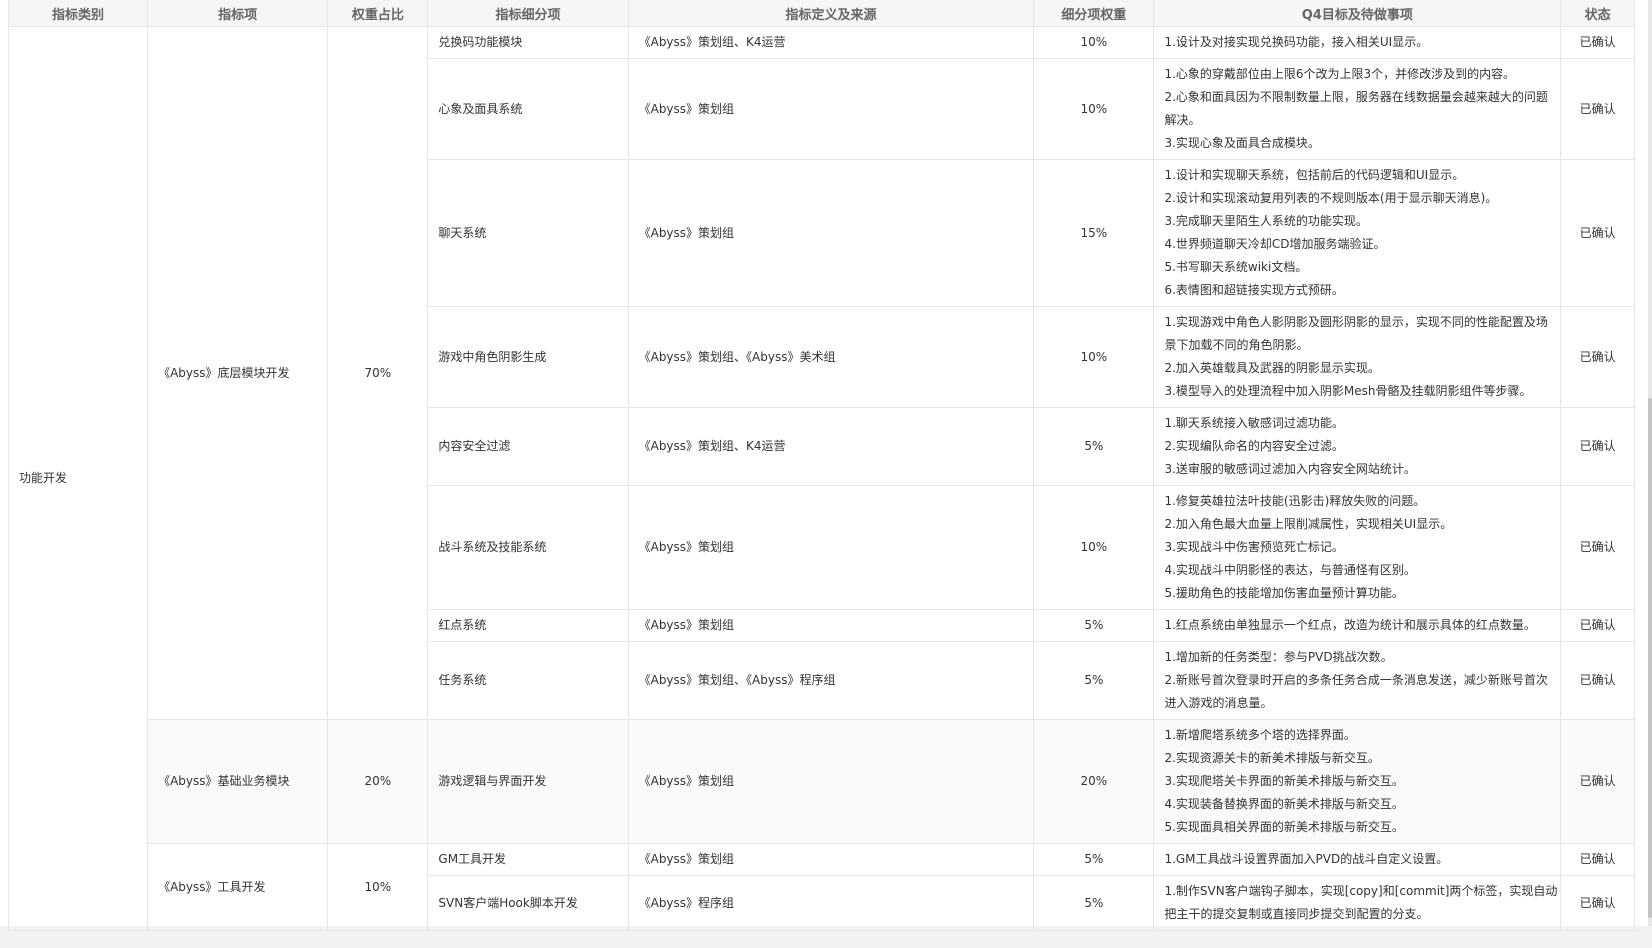 Image resolution: width=1652 pixels, height=948 pixels. What do you see at coordinates (1284, 781) in the screenshot?
I see `goal-line: 3.实现爬塔关卡界面的新美术排版与新交互。` at bounding box center [1284, 781].